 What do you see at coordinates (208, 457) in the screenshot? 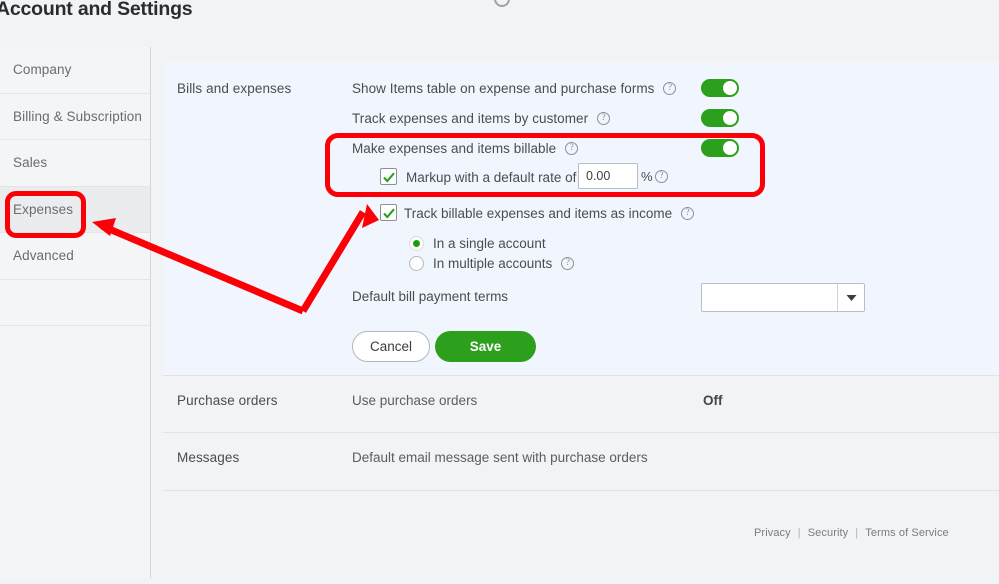
I see `section-title-messages: Messages` at bounding box center [208, 457].